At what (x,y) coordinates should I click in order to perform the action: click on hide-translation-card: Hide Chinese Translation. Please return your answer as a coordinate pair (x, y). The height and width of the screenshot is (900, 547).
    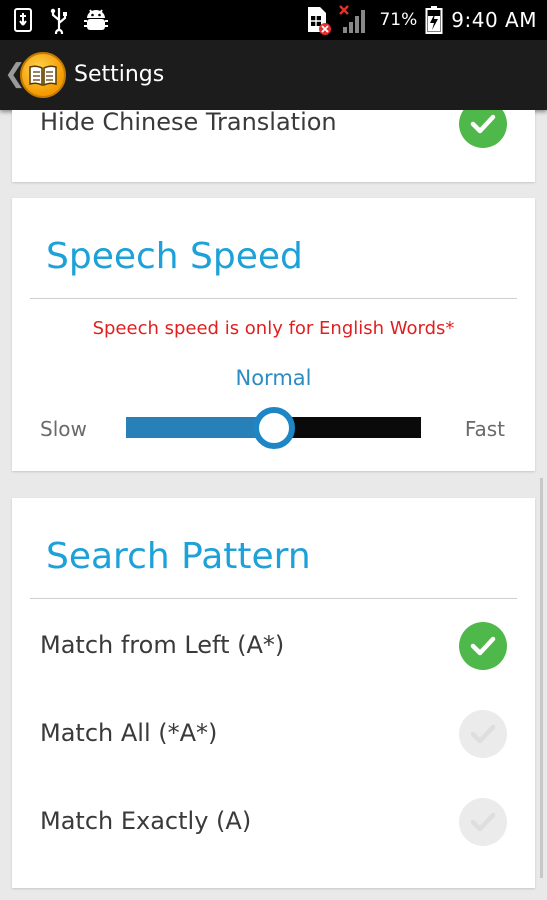
    Looking at the image, I should click on (273, 146).